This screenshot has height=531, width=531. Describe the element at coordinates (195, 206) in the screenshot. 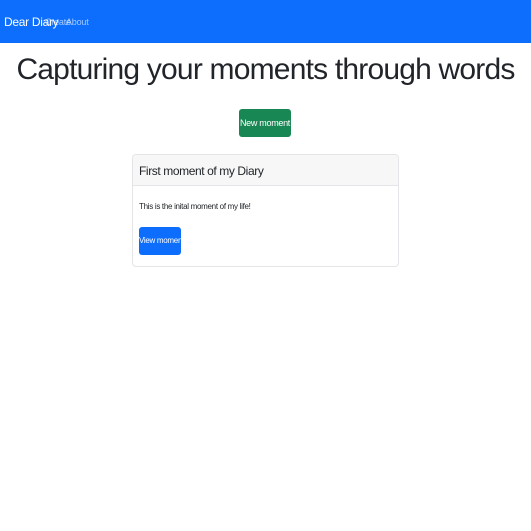

I see `moment-card-body: This is the inital moment of my life!` at that location.